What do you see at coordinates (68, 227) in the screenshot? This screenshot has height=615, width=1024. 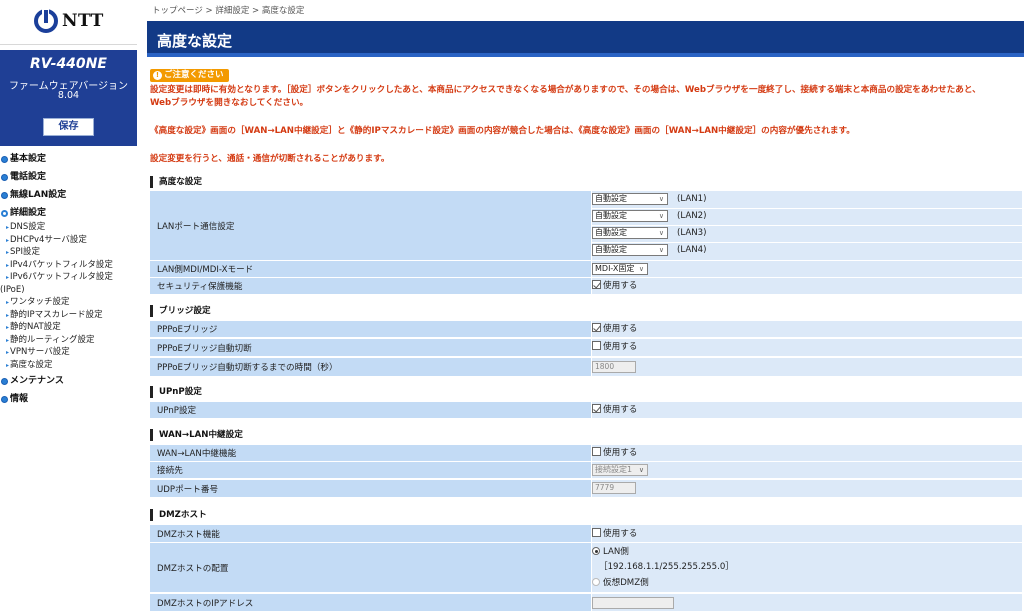 I see `nav-dns: ▸ DNS設定` at bounding box center [68, 227].